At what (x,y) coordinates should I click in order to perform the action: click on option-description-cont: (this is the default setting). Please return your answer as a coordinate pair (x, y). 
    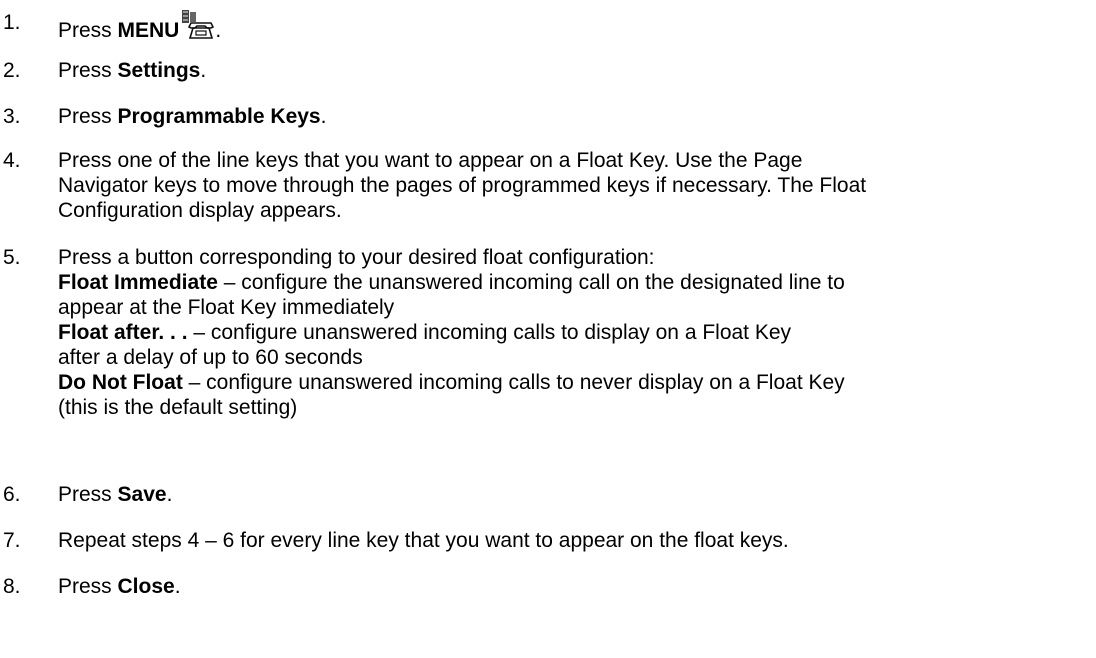
    Looking at the image, I should click on (178, 407).